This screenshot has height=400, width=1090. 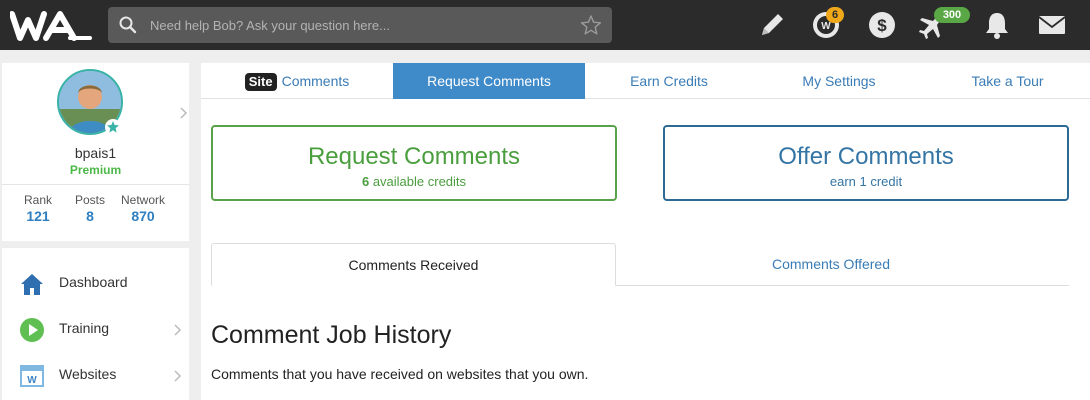 I want to click on stat-value: 121, so click(x=38, y=216).